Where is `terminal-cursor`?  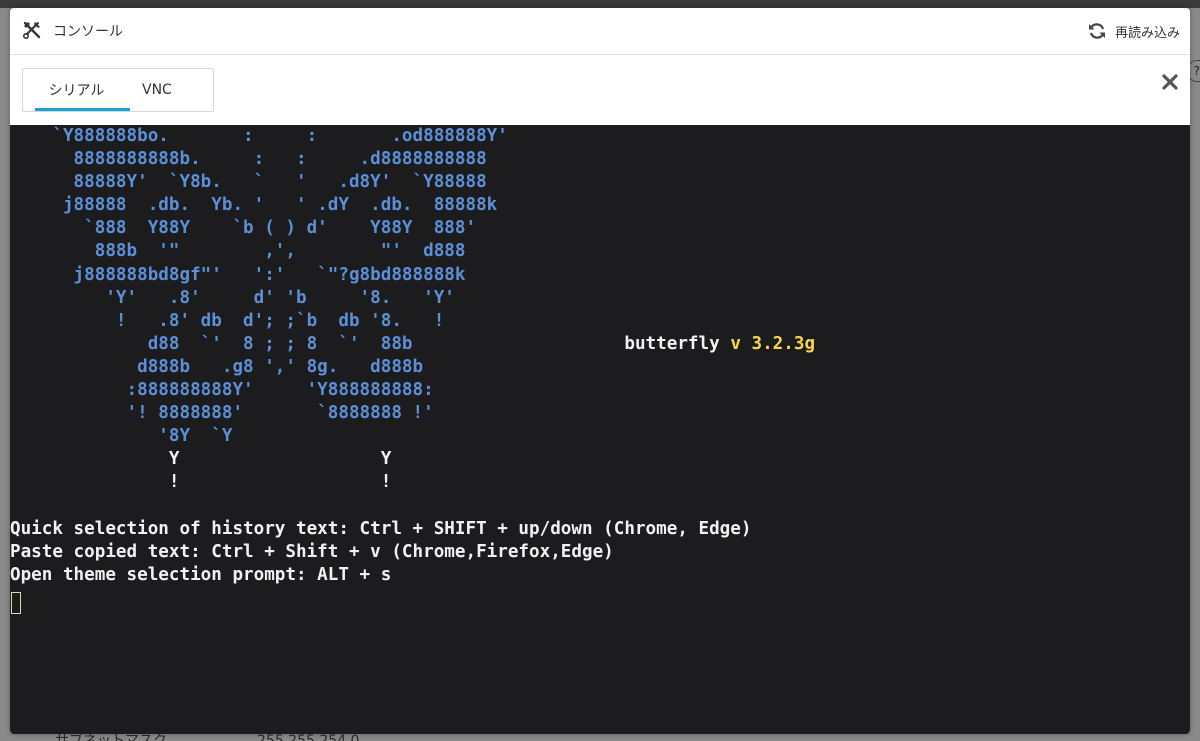
terminal-cursor is located at coordinates (16, 603).